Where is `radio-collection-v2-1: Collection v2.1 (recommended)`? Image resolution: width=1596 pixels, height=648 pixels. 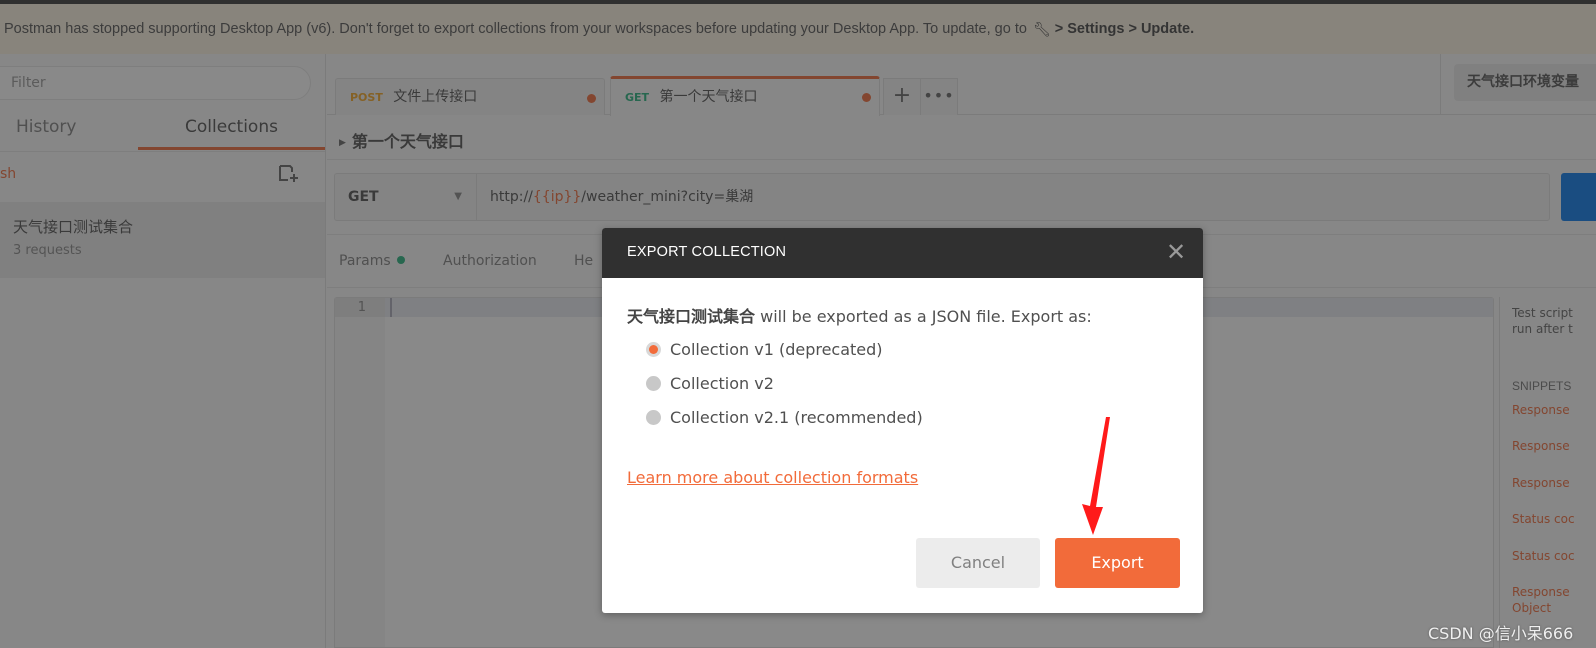
radio-collection-v2-1: Collection v2.1 (recommended) is located at coordinates (784, 417).